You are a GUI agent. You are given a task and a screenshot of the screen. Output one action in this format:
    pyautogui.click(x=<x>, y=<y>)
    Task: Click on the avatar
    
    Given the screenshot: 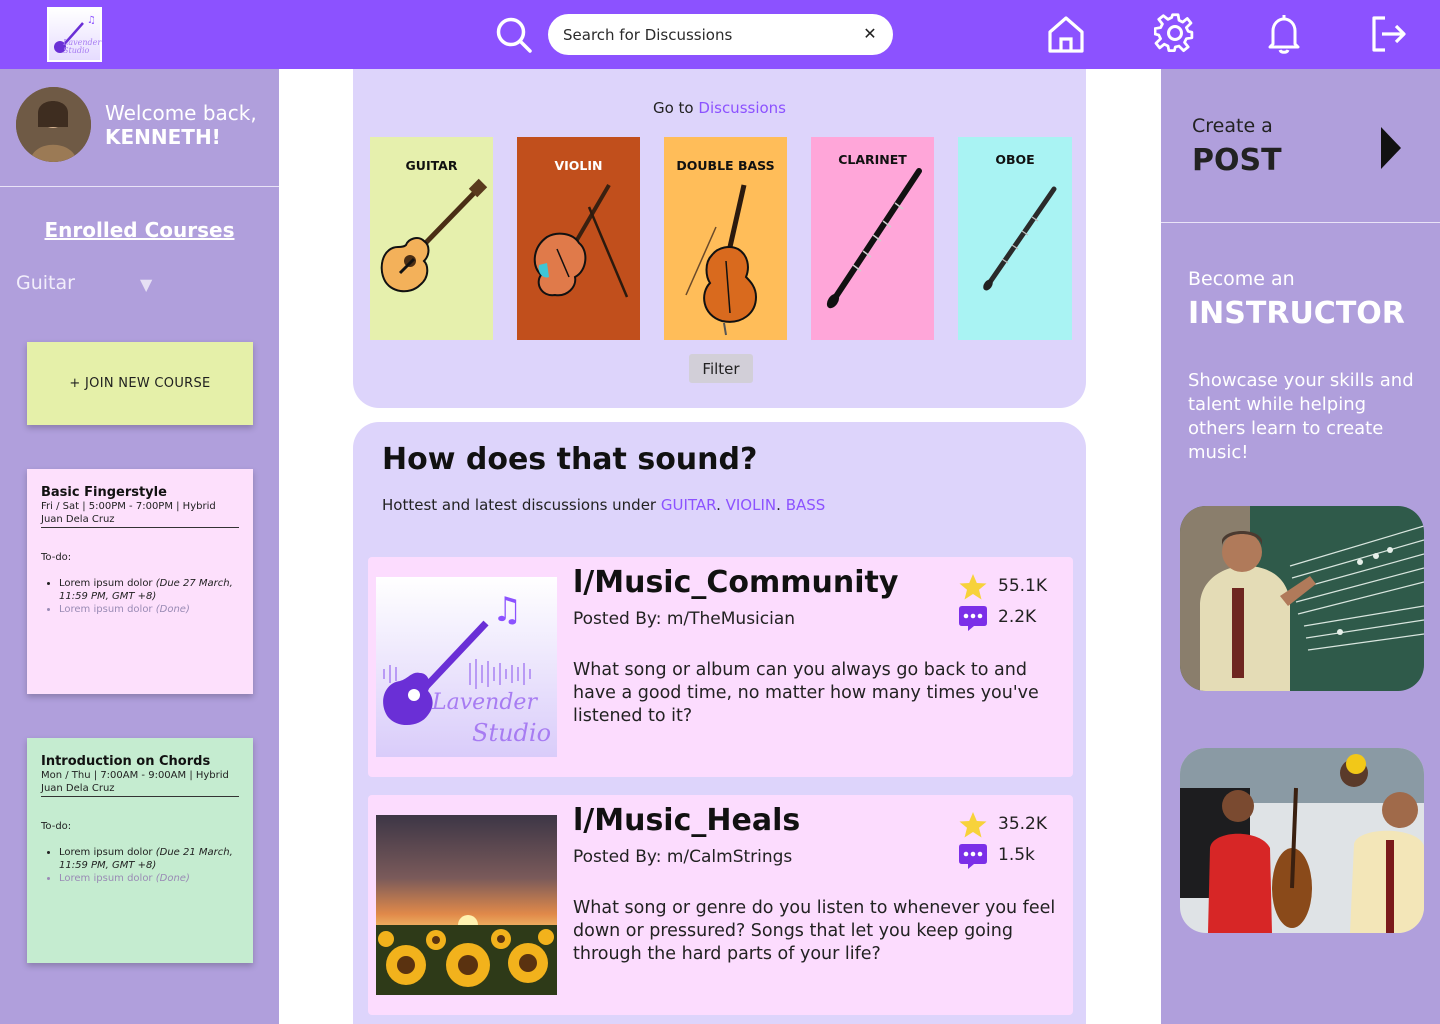 What is the action you would take?
    pyautogui.click(x=53, y=124)
    